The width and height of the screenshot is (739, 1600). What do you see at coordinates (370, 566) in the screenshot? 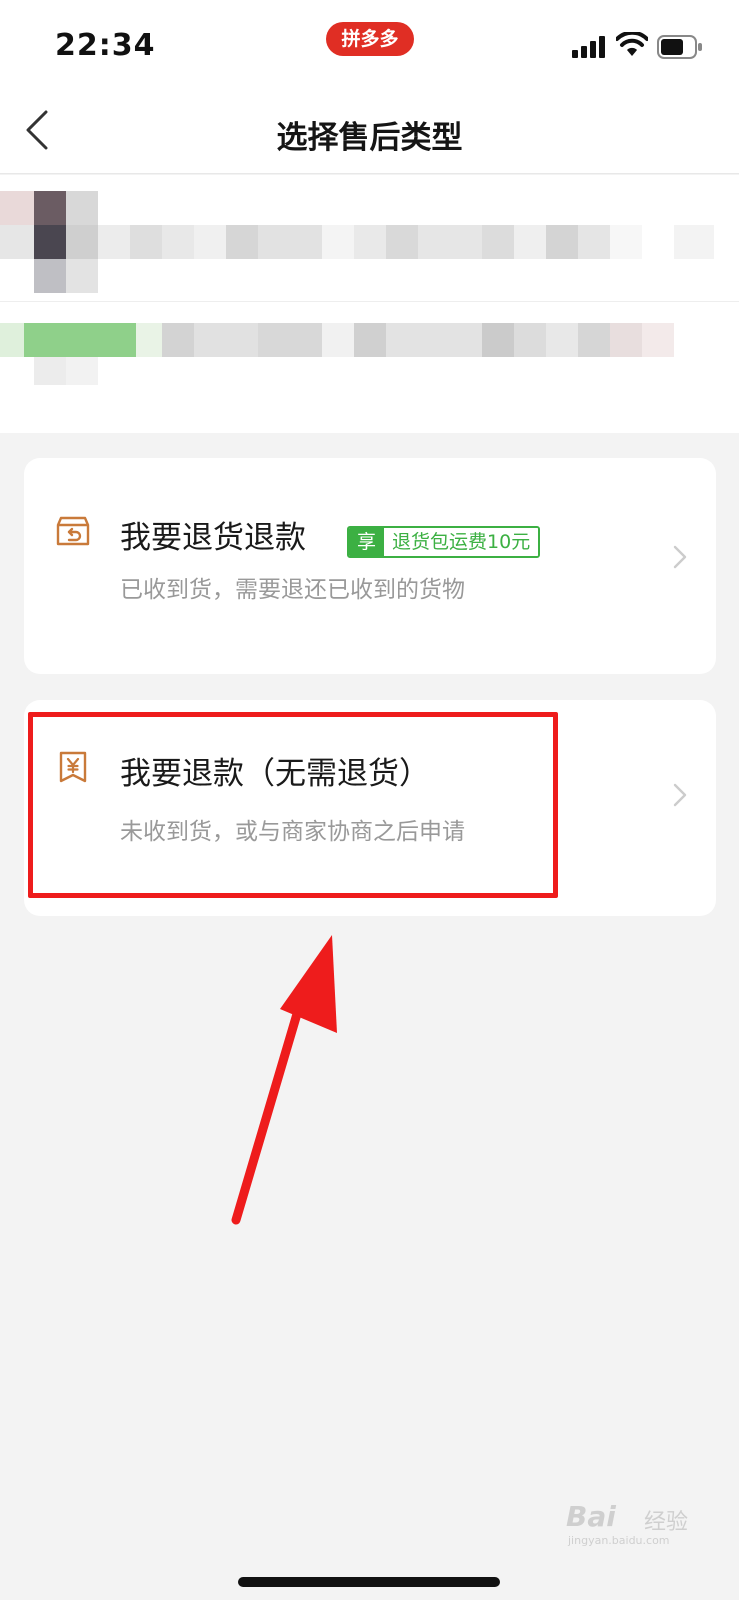
I see `option-return-refund: 我要退货退款 享 退货包运费10元 已收到货，需要退还已收到的货物` at bounding box center [370, 566].